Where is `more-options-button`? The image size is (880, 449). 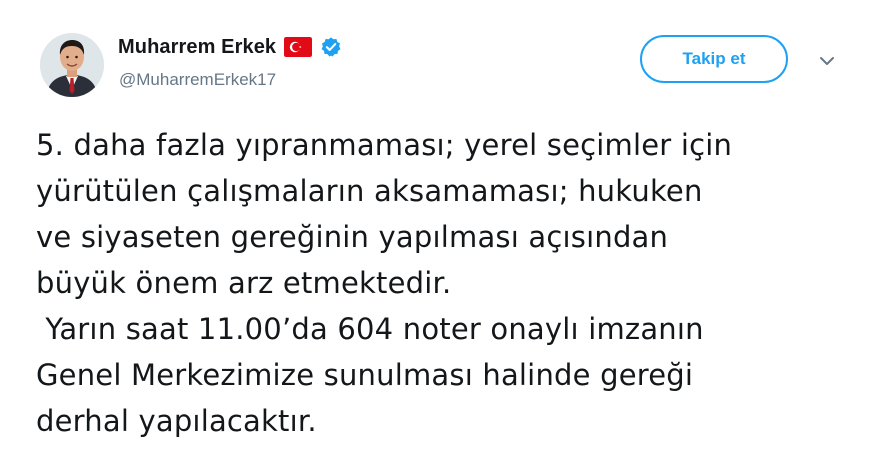
more-options-button is located at coordinates (827, 61).